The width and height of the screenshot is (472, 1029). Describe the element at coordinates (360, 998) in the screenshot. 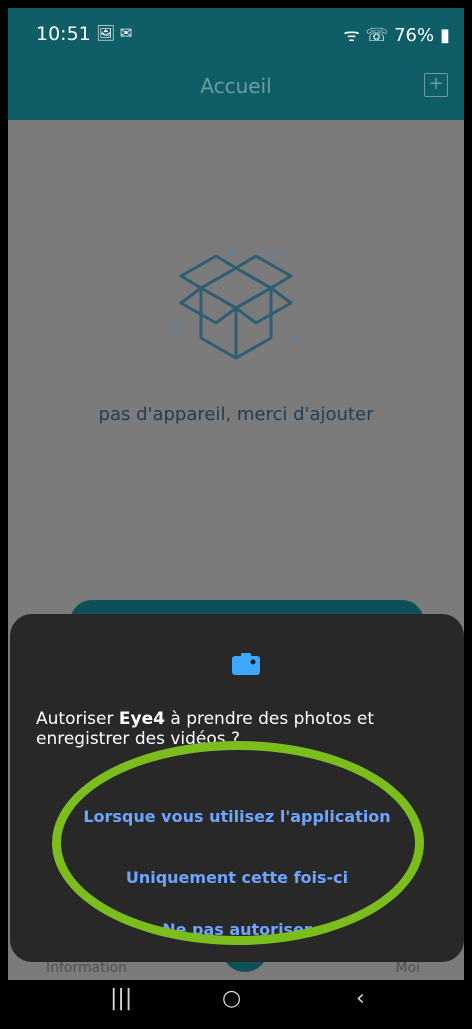

I see `back-button: ‹` at that location.